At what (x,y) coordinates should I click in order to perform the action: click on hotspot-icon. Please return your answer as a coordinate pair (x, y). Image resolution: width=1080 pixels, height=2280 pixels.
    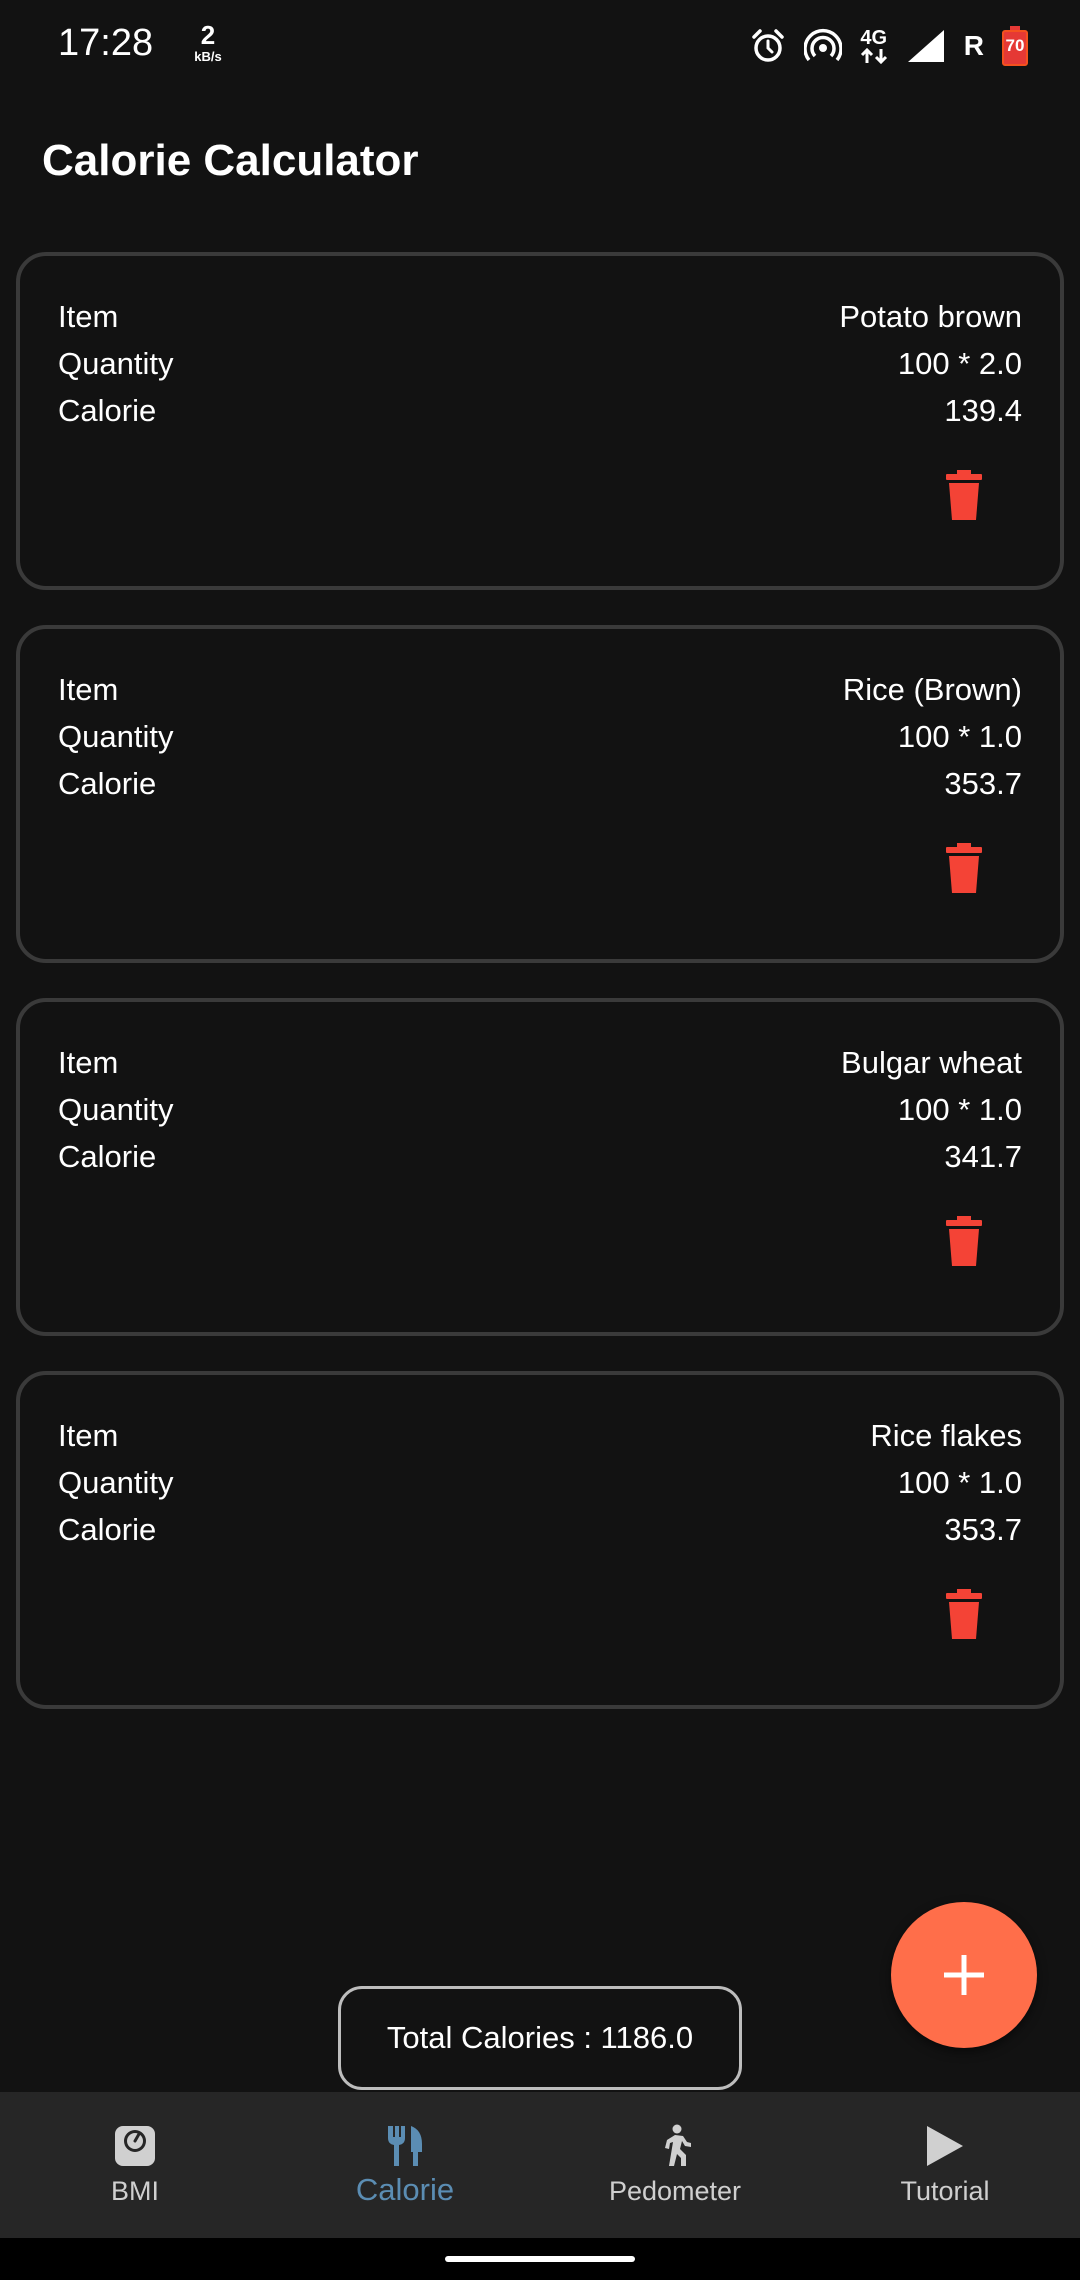
    Looking at the image, I should click on (822, 46).